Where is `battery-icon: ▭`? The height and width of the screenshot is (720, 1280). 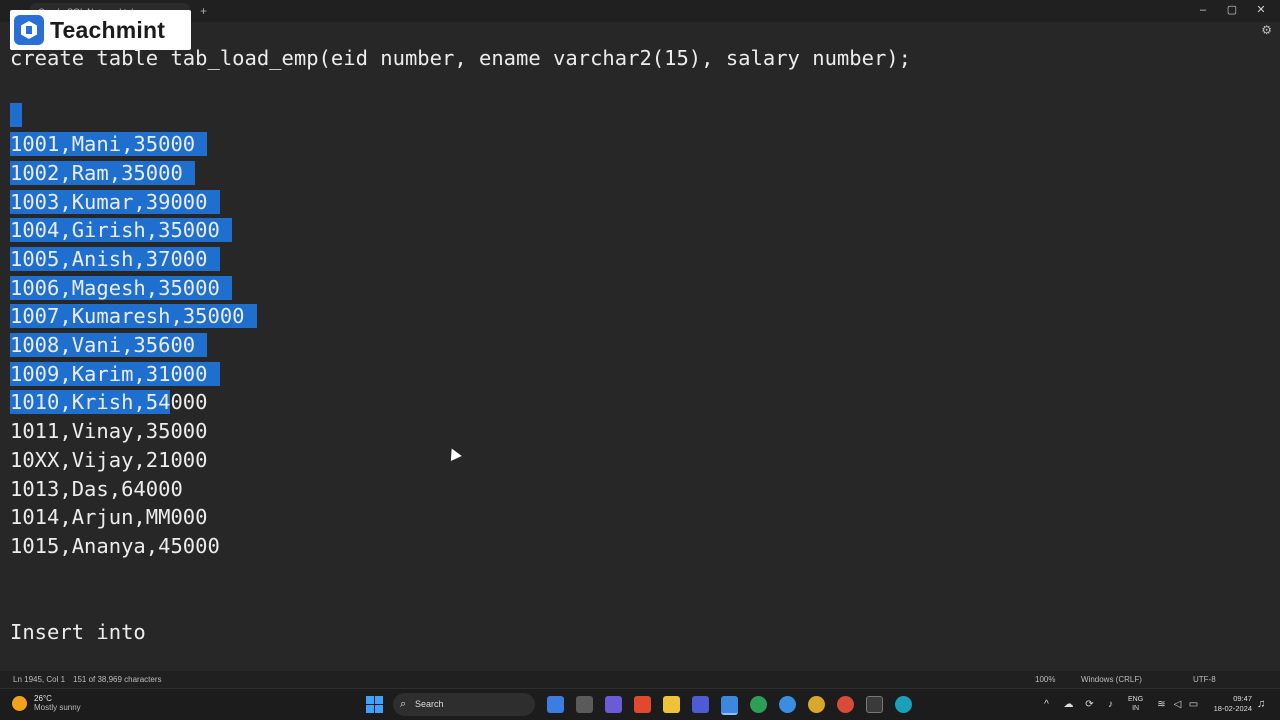 battery-icon: ▭ is located at coordinates (1193, 704).